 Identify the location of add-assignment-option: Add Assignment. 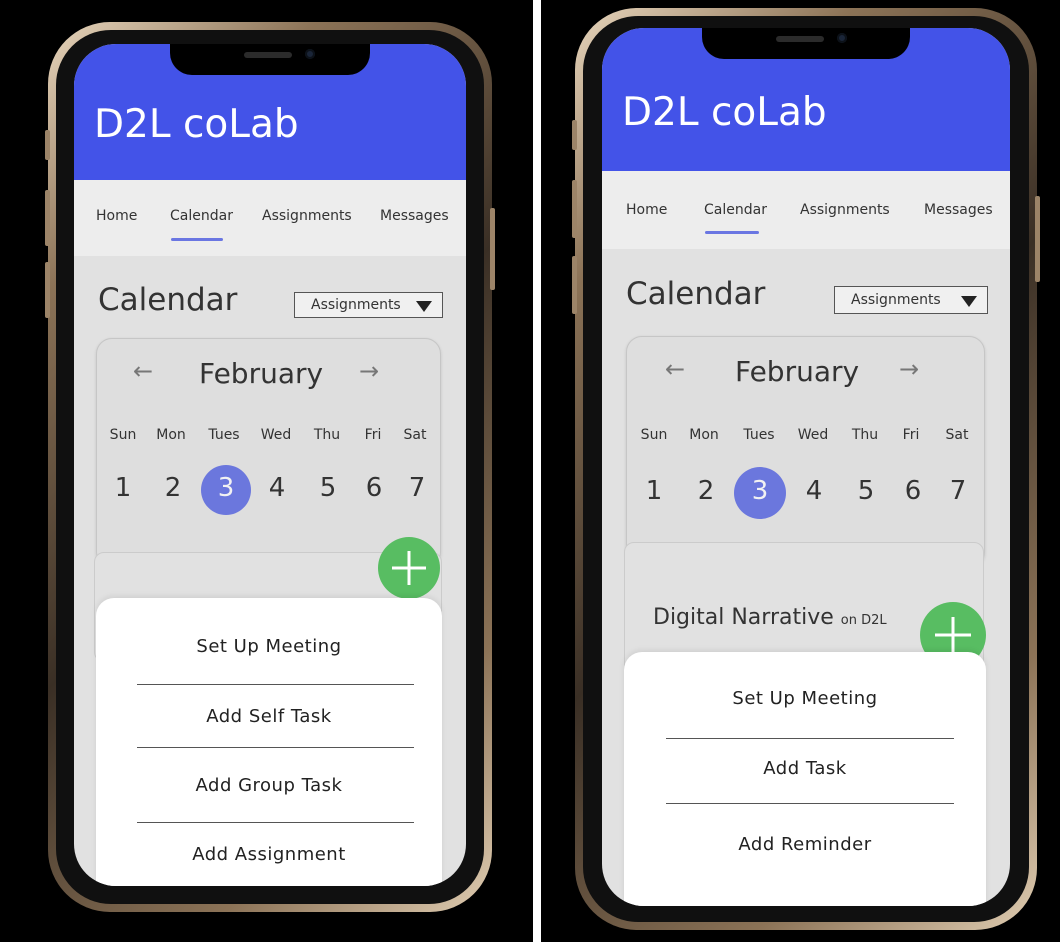
(269, 854).